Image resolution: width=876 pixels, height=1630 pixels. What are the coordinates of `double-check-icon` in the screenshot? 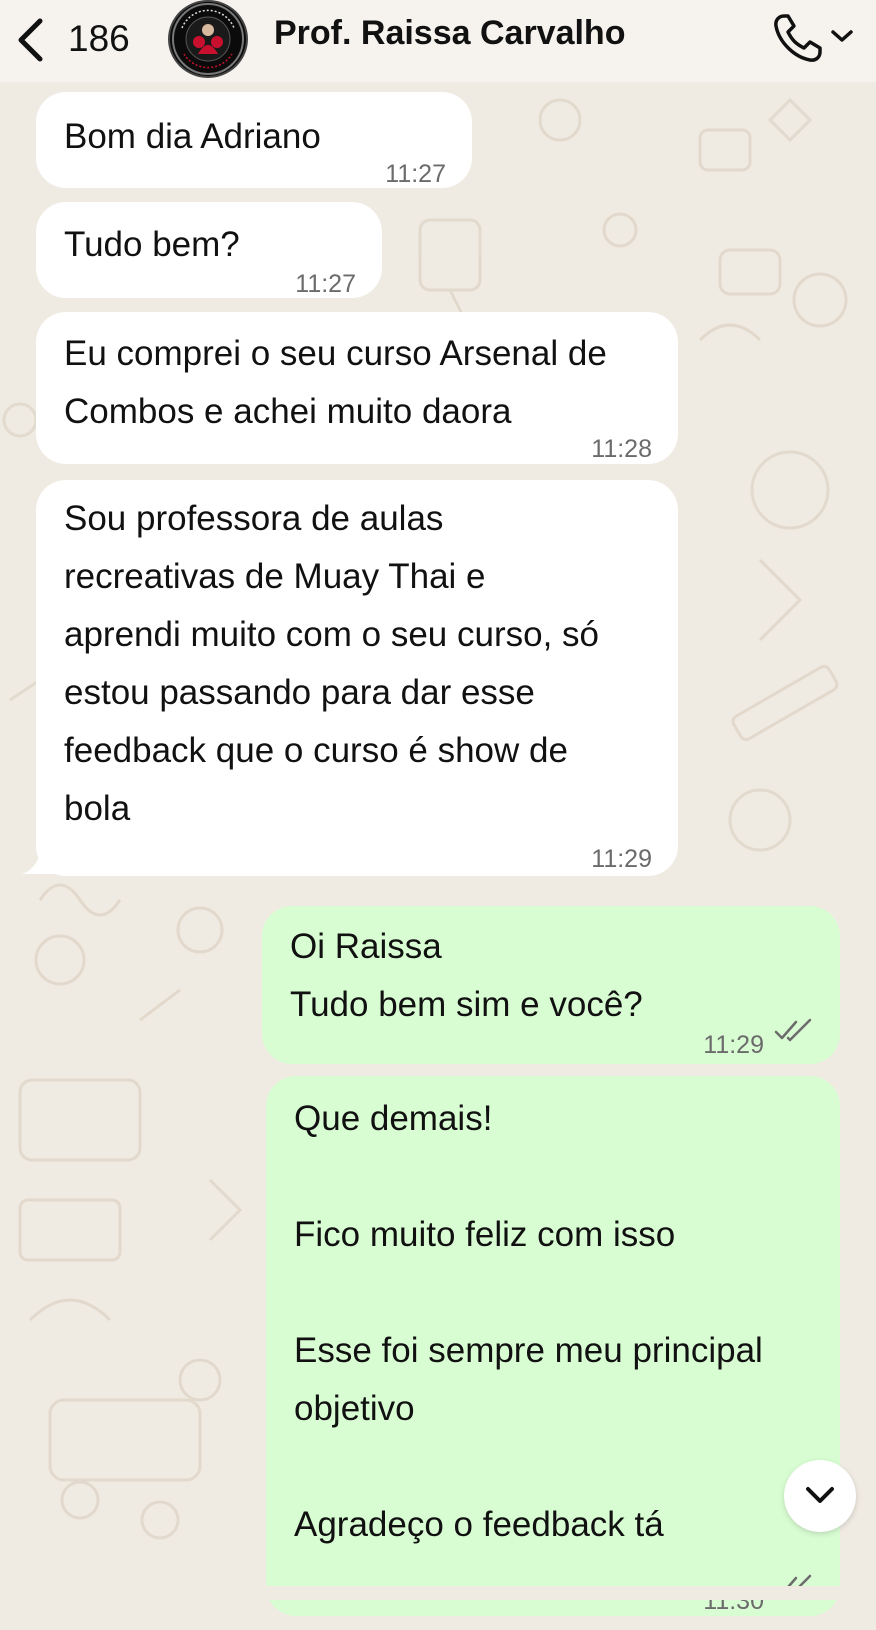 It's located at (793, 1030).